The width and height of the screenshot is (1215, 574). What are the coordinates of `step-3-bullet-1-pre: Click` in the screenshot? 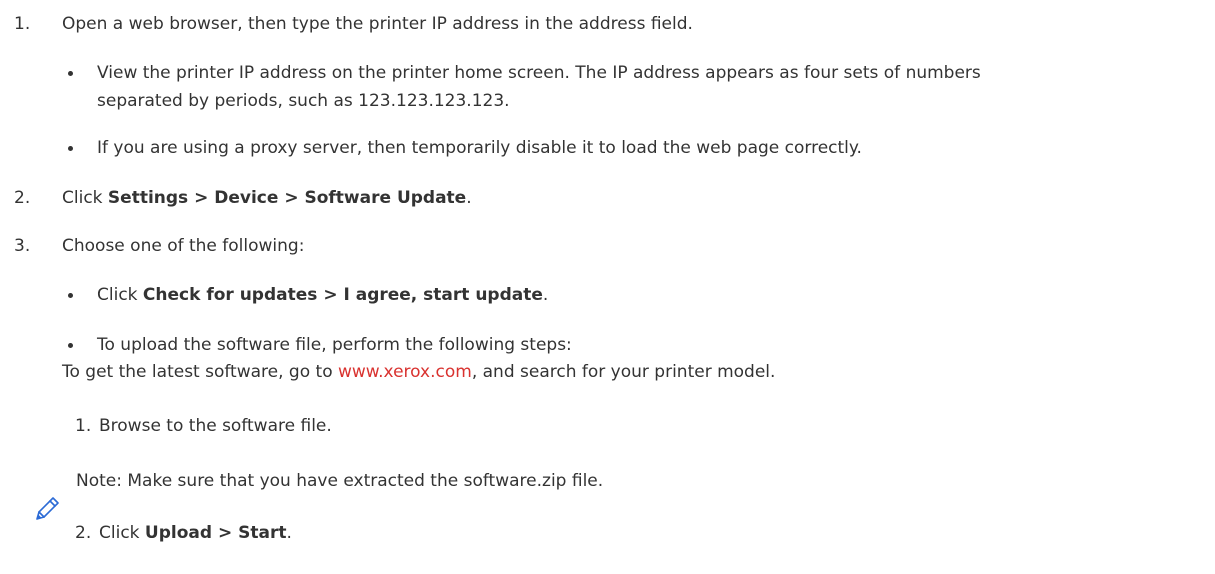 It's located at (120, 295).